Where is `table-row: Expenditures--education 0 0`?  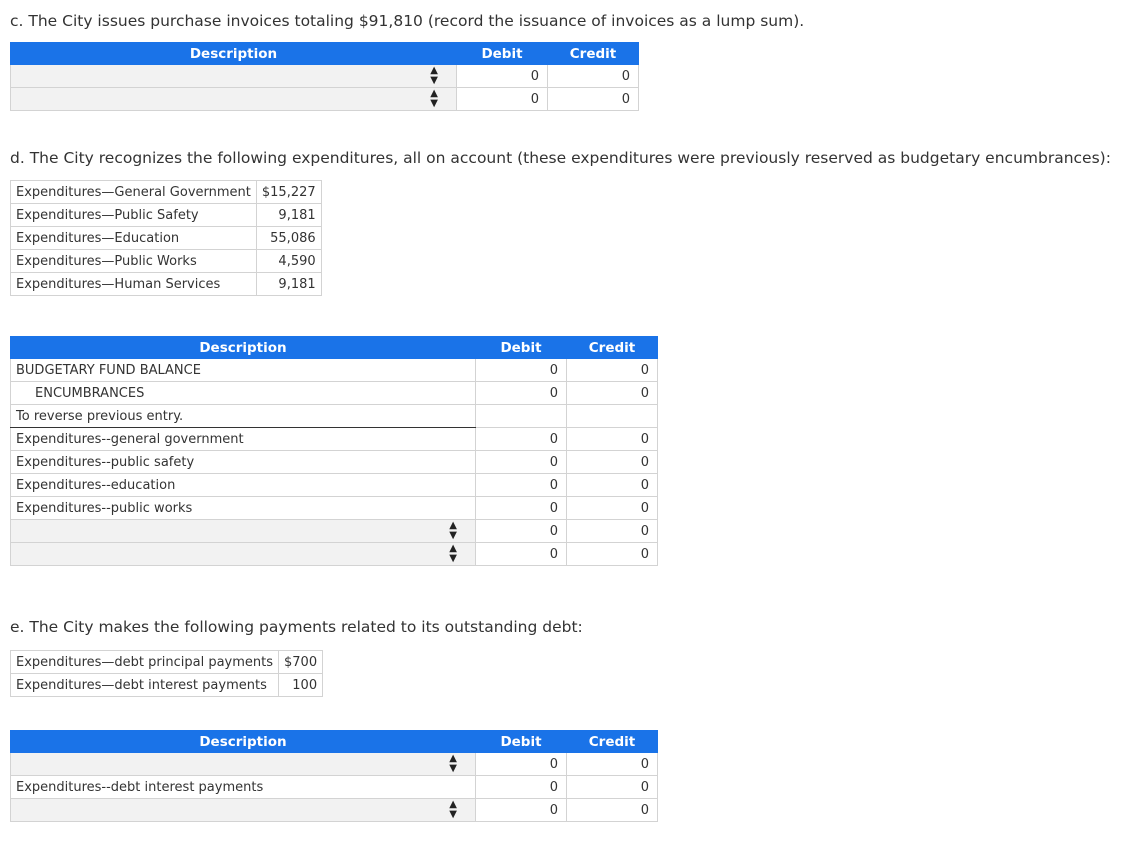
table-row: Expenditures--education 0 0 is located at coordinates (334, 485).